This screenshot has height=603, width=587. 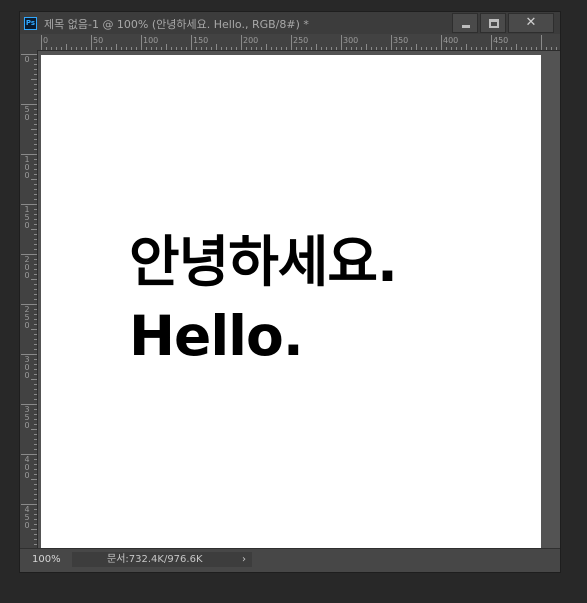 What do you see at coordinates (351, 40) in the screenshot?
I see `ruler-label: 300` at bounding box center [351, 40].